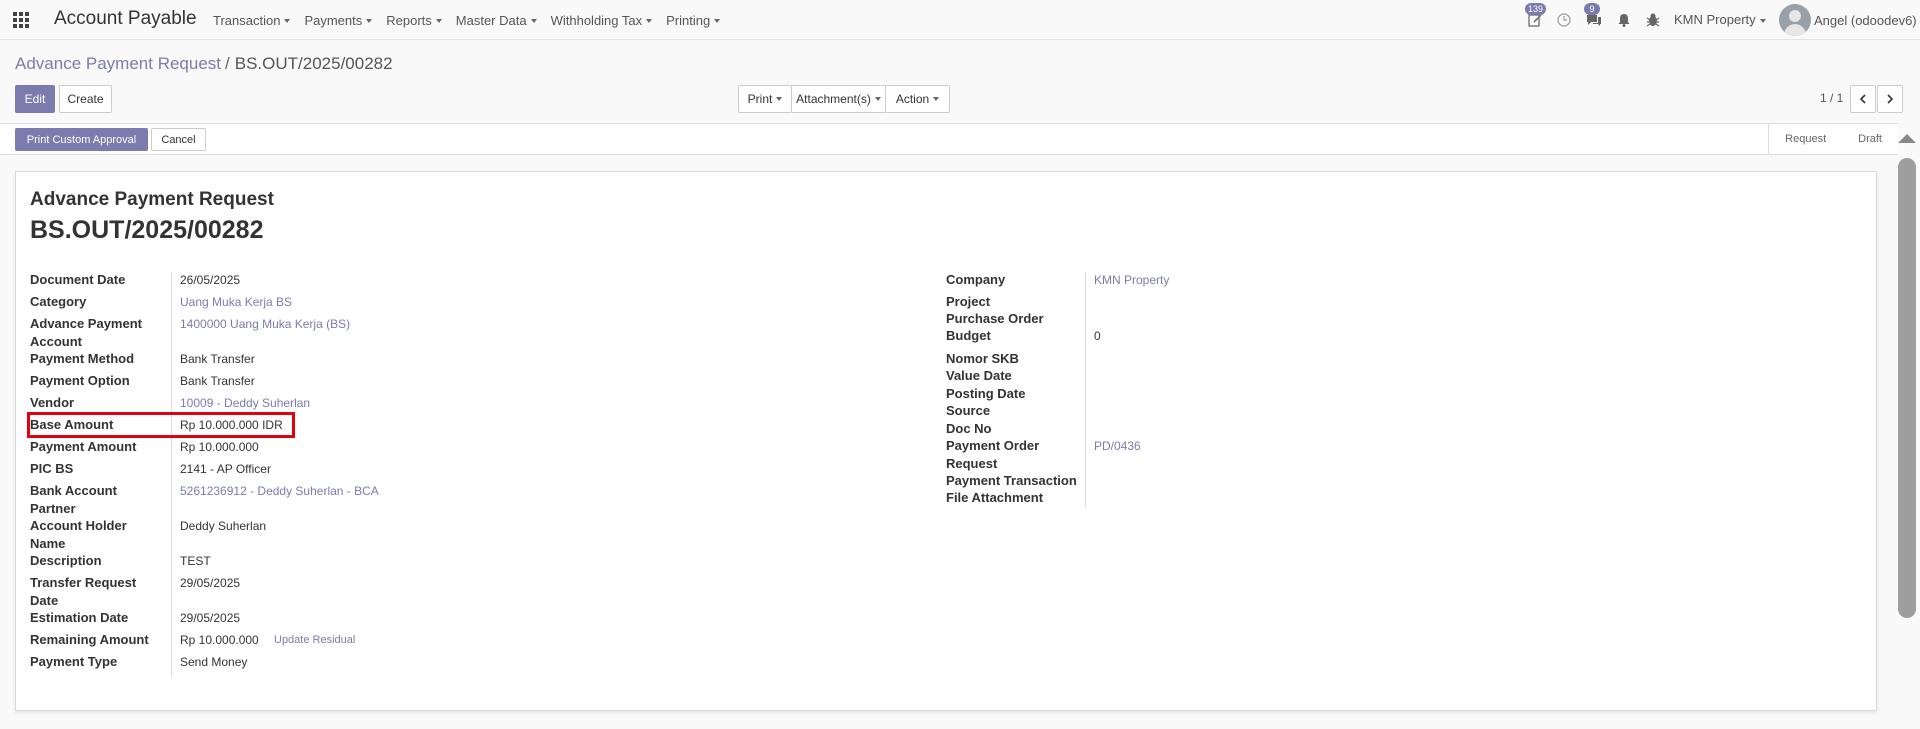 The width and height of the screenshot is (1920, 729). Describe the element at coordinates (1907, 388) in the screenshot. I see `scrollbar-thumb` at that location.